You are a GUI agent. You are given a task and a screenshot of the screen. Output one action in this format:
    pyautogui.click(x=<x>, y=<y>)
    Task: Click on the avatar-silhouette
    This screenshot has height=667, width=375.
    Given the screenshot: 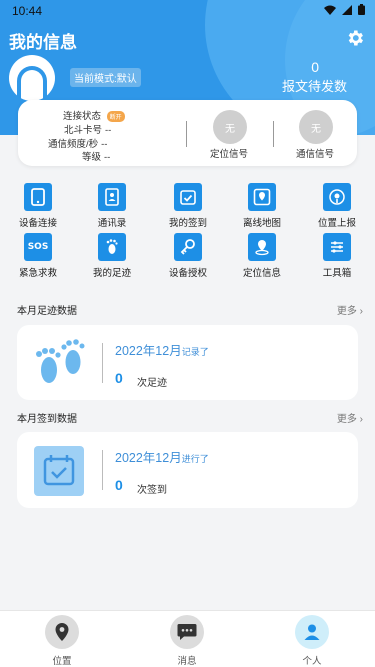 What is the action you would take?
    pyautogui.click(x=32, y=83)
    